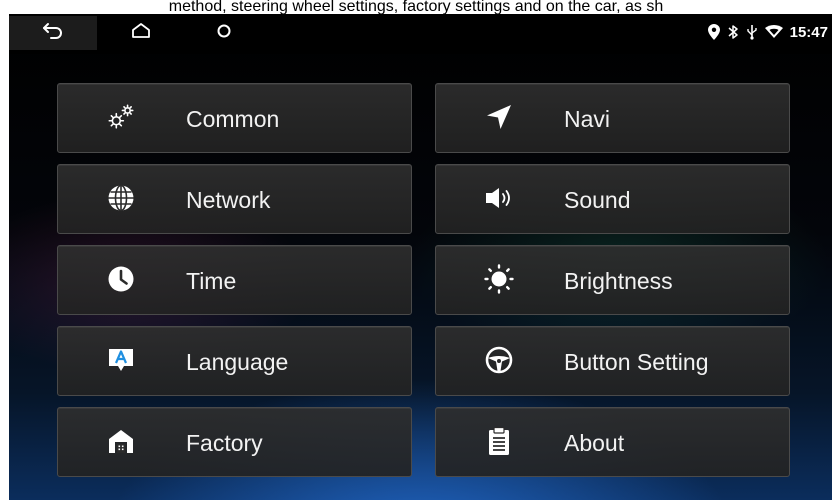 The image size is (832, 500). I want to click on menu-item-about: About, so click(612, 442).